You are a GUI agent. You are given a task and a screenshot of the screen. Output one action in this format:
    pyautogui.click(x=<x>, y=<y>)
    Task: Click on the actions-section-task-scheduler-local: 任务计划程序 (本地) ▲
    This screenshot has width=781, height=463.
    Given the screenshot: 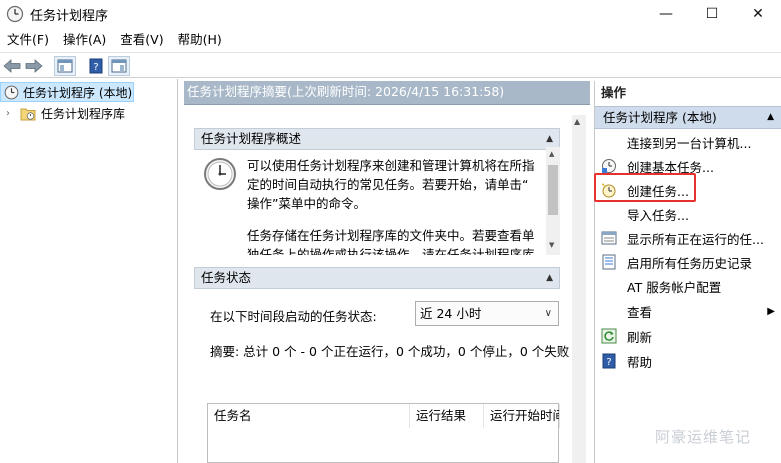 What is the action you would take?
    pyautogui.click(x=688, y=117)
    